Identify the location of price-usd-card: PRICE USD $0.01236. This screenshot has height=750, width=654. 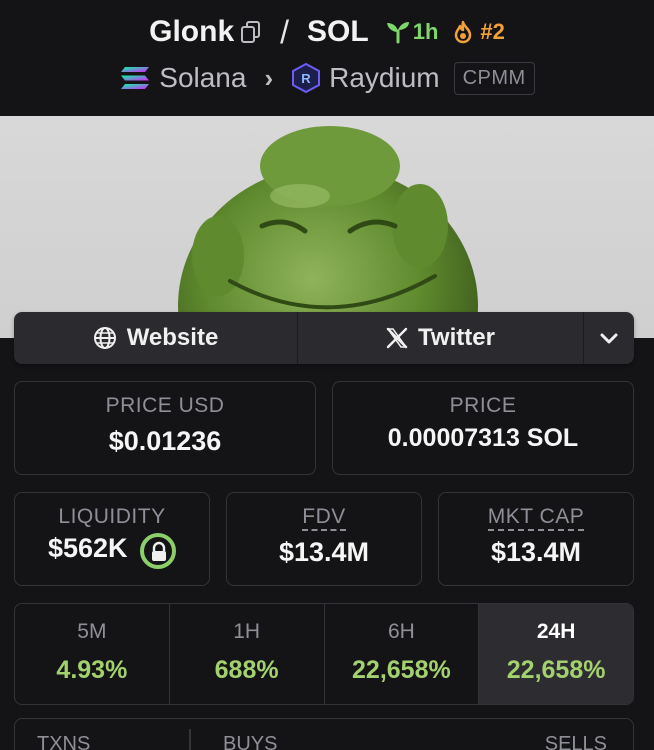
(165, 428).